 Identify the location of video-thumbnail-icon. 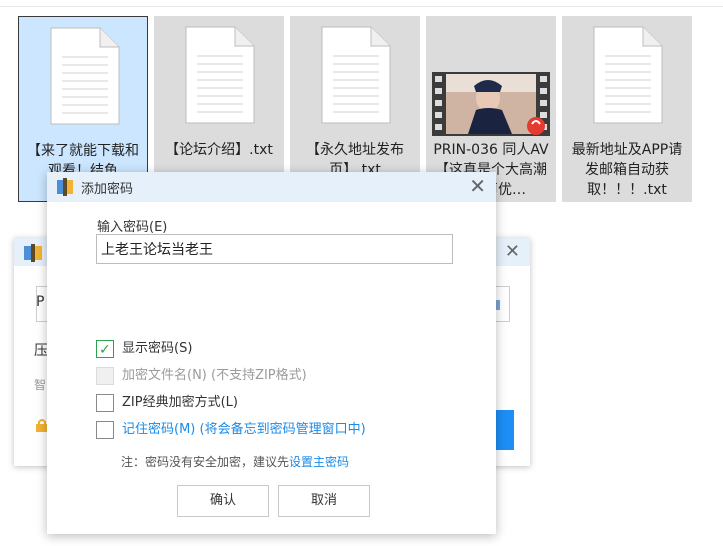
(491, 104).